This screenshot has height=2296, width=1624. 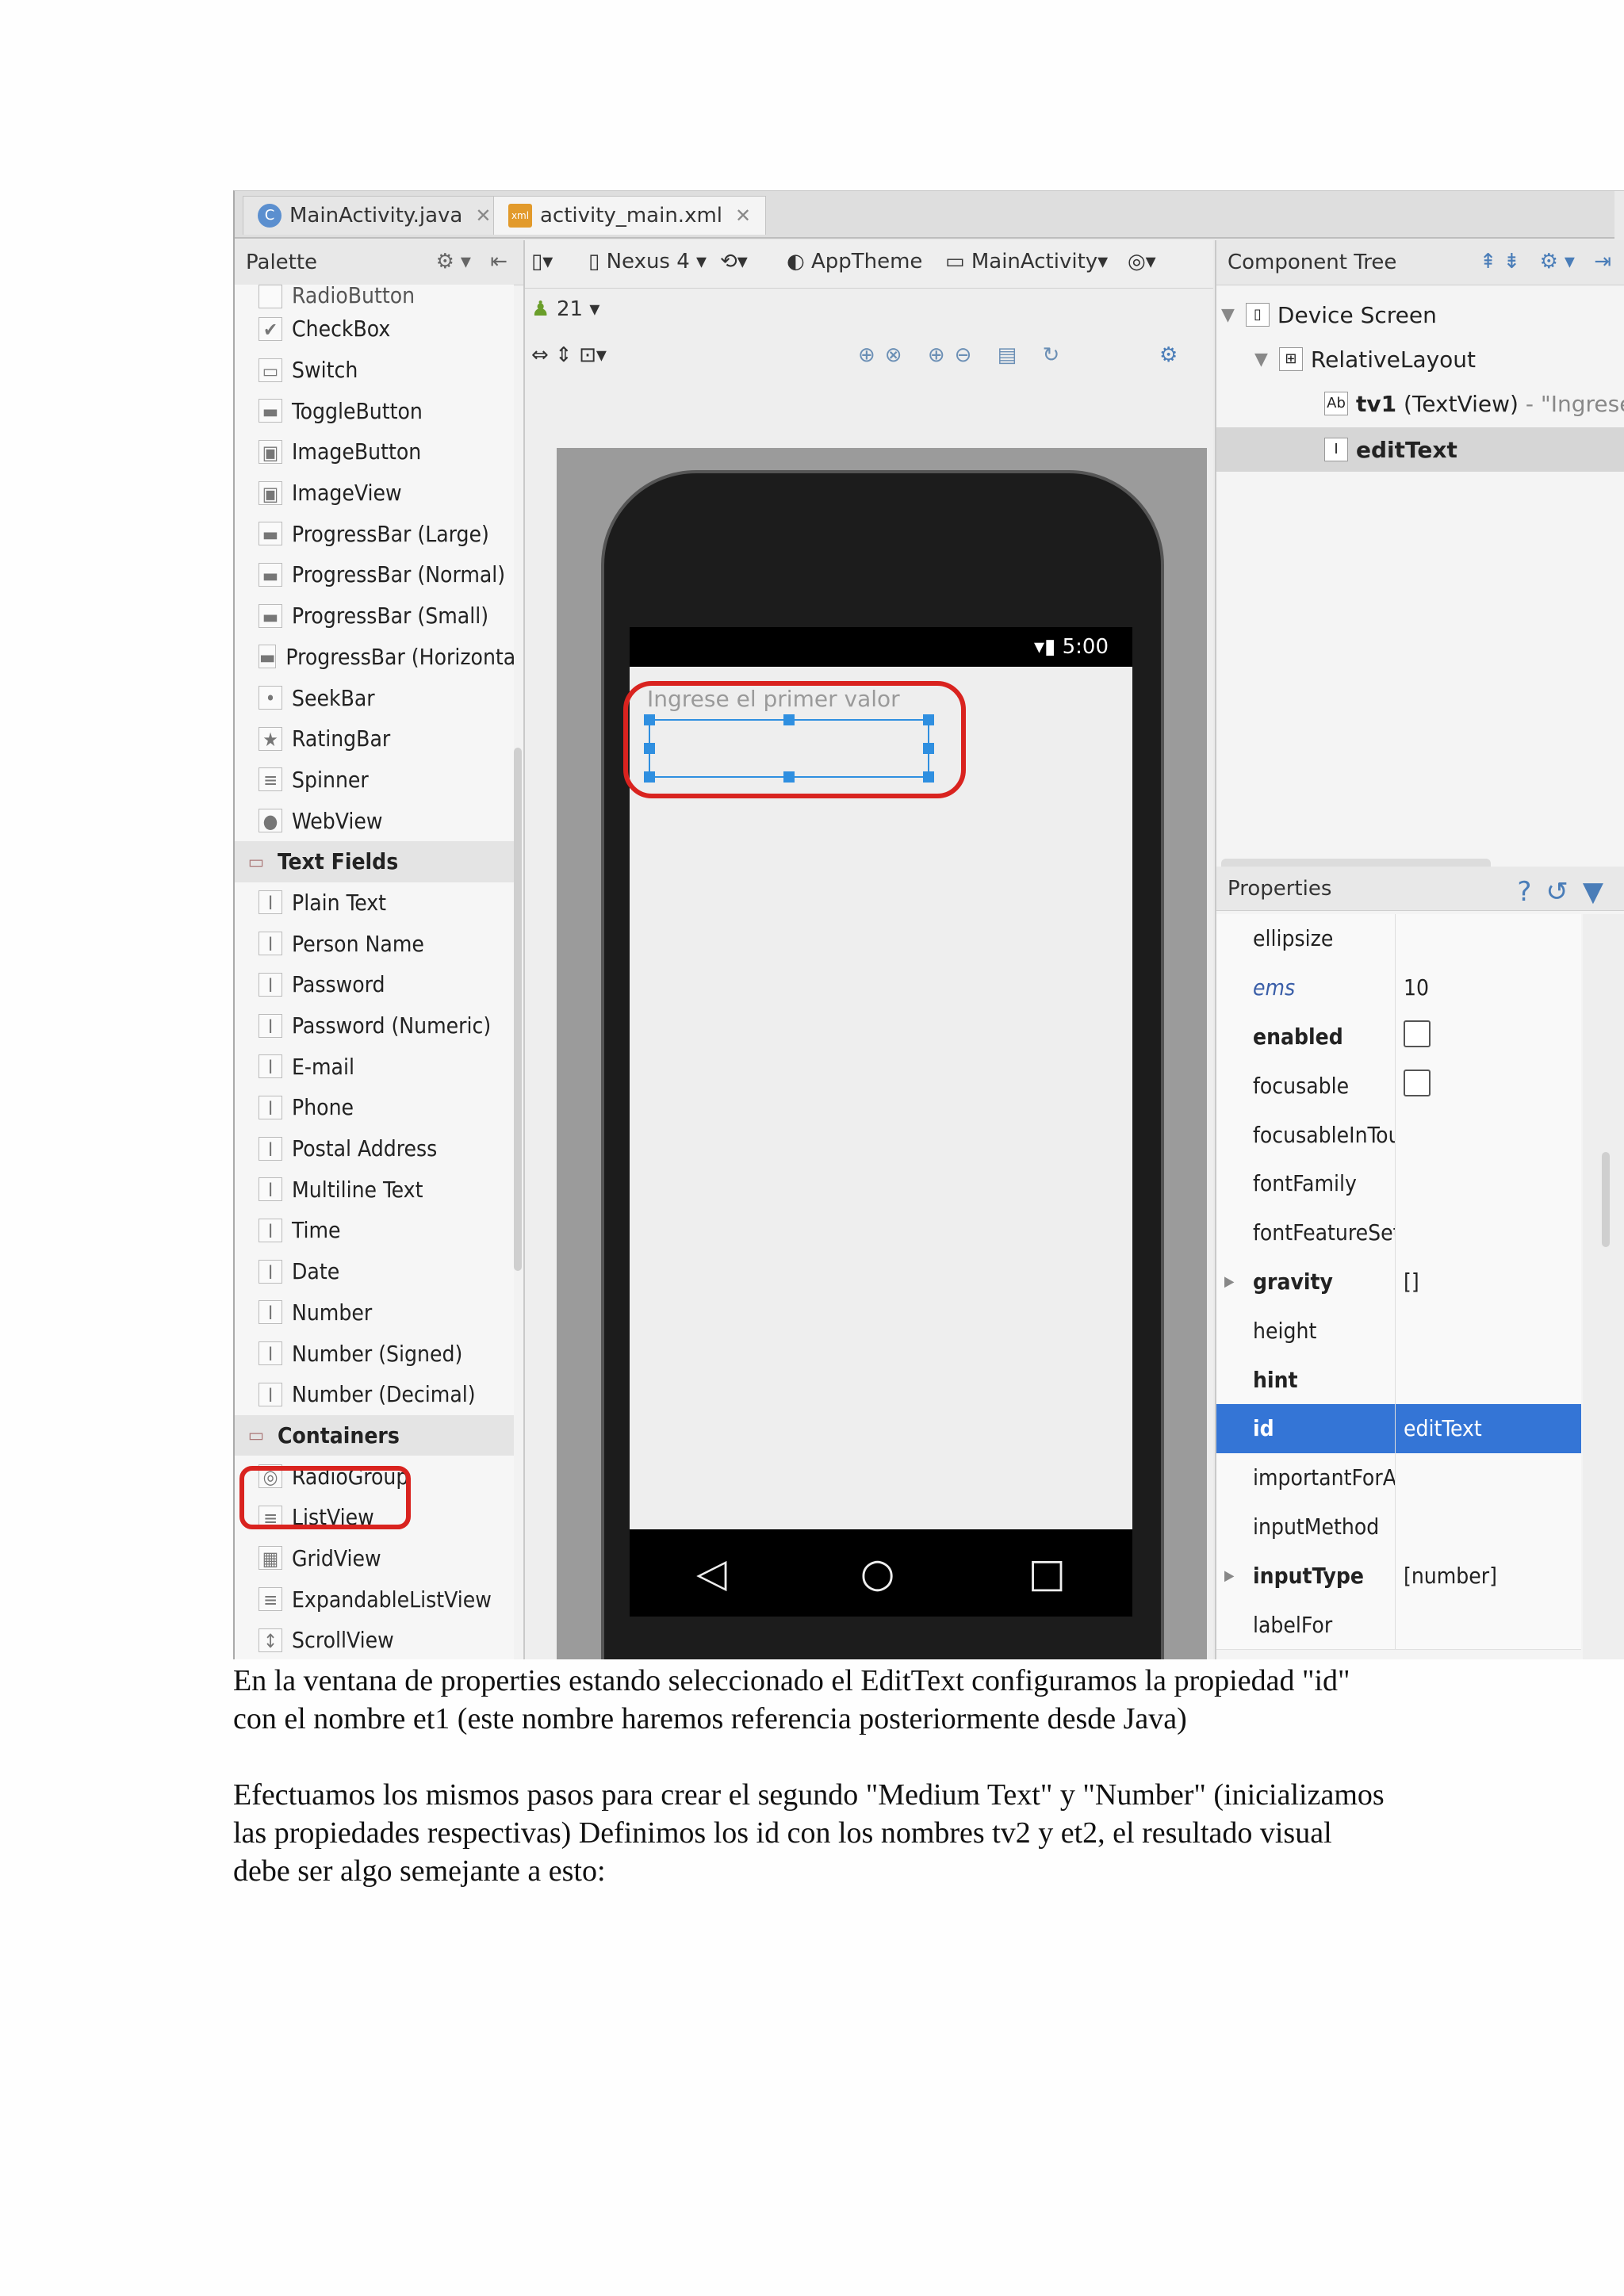 What do you see at coordinates (1420, 404) in the screenshot?
I see `tree-tv1: Ab tv1 (TextView) - "Ingrese` at bounding box center [1420, 404].